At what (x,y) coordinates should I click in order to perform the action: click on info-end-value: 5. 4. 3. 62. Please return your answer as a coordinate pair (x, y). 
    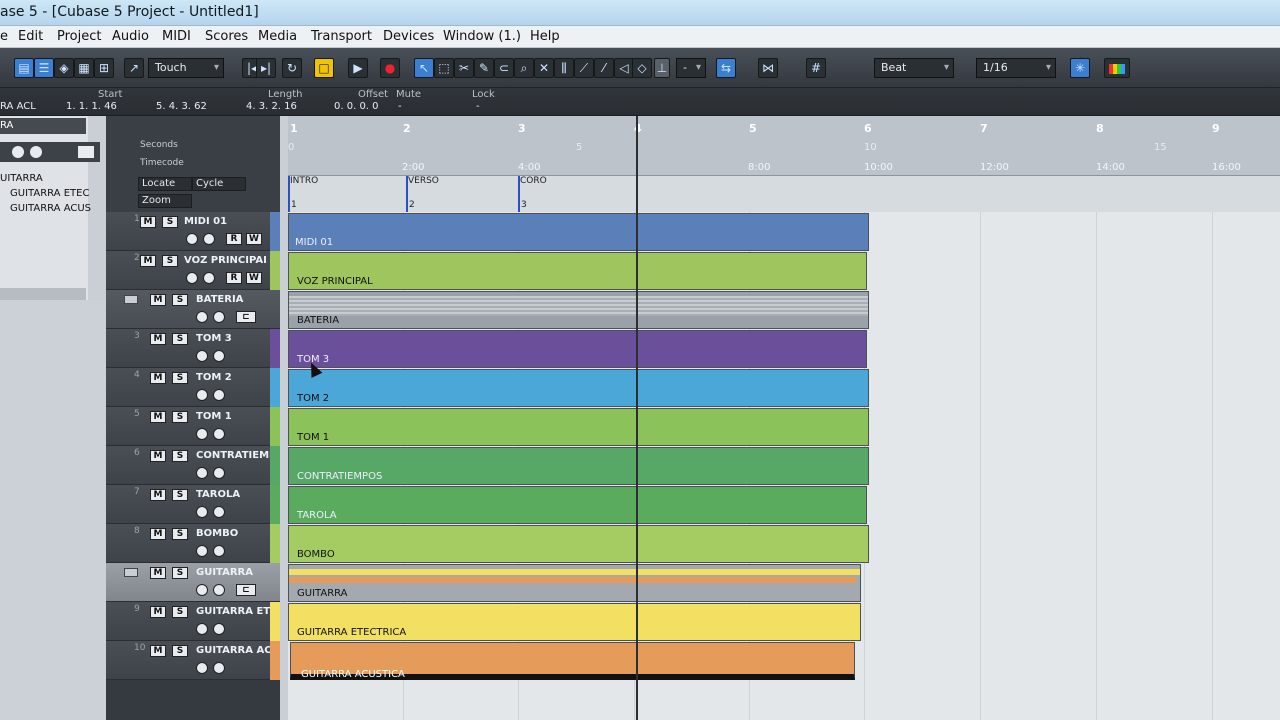
    Looking at the image, I should click on (181, 106).